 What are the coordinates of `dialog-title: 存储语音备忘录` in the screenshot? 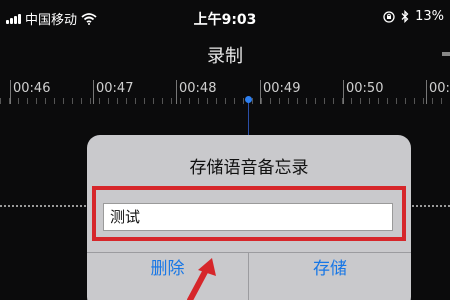 It's located at (249, 168).